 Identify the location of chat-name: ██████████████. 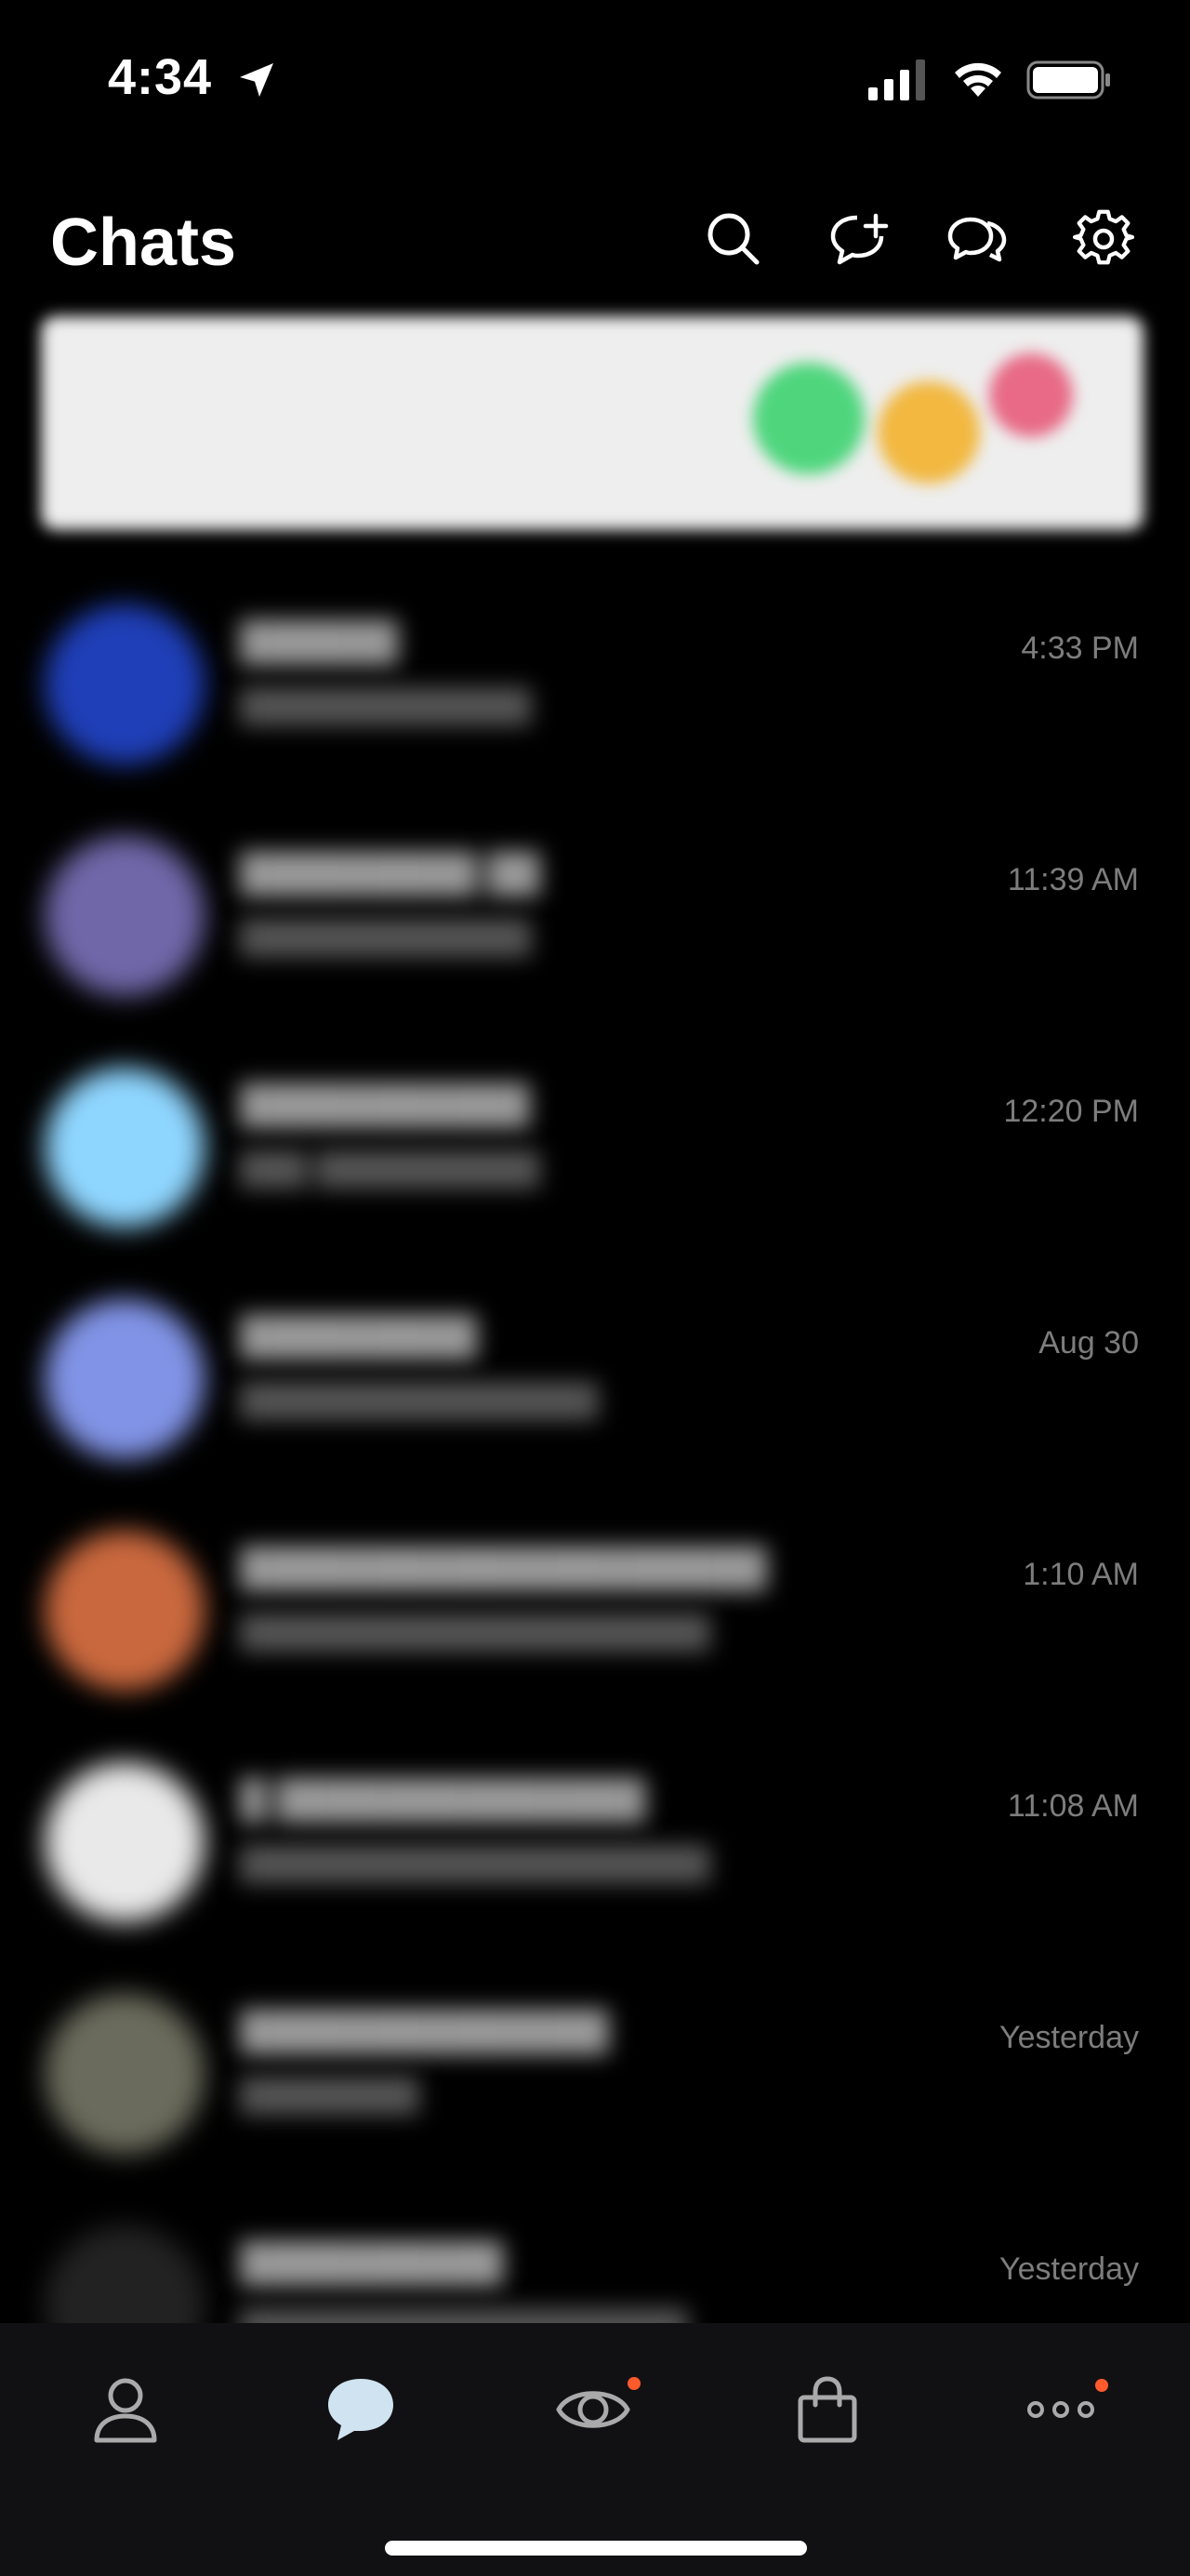
(424, 2031).